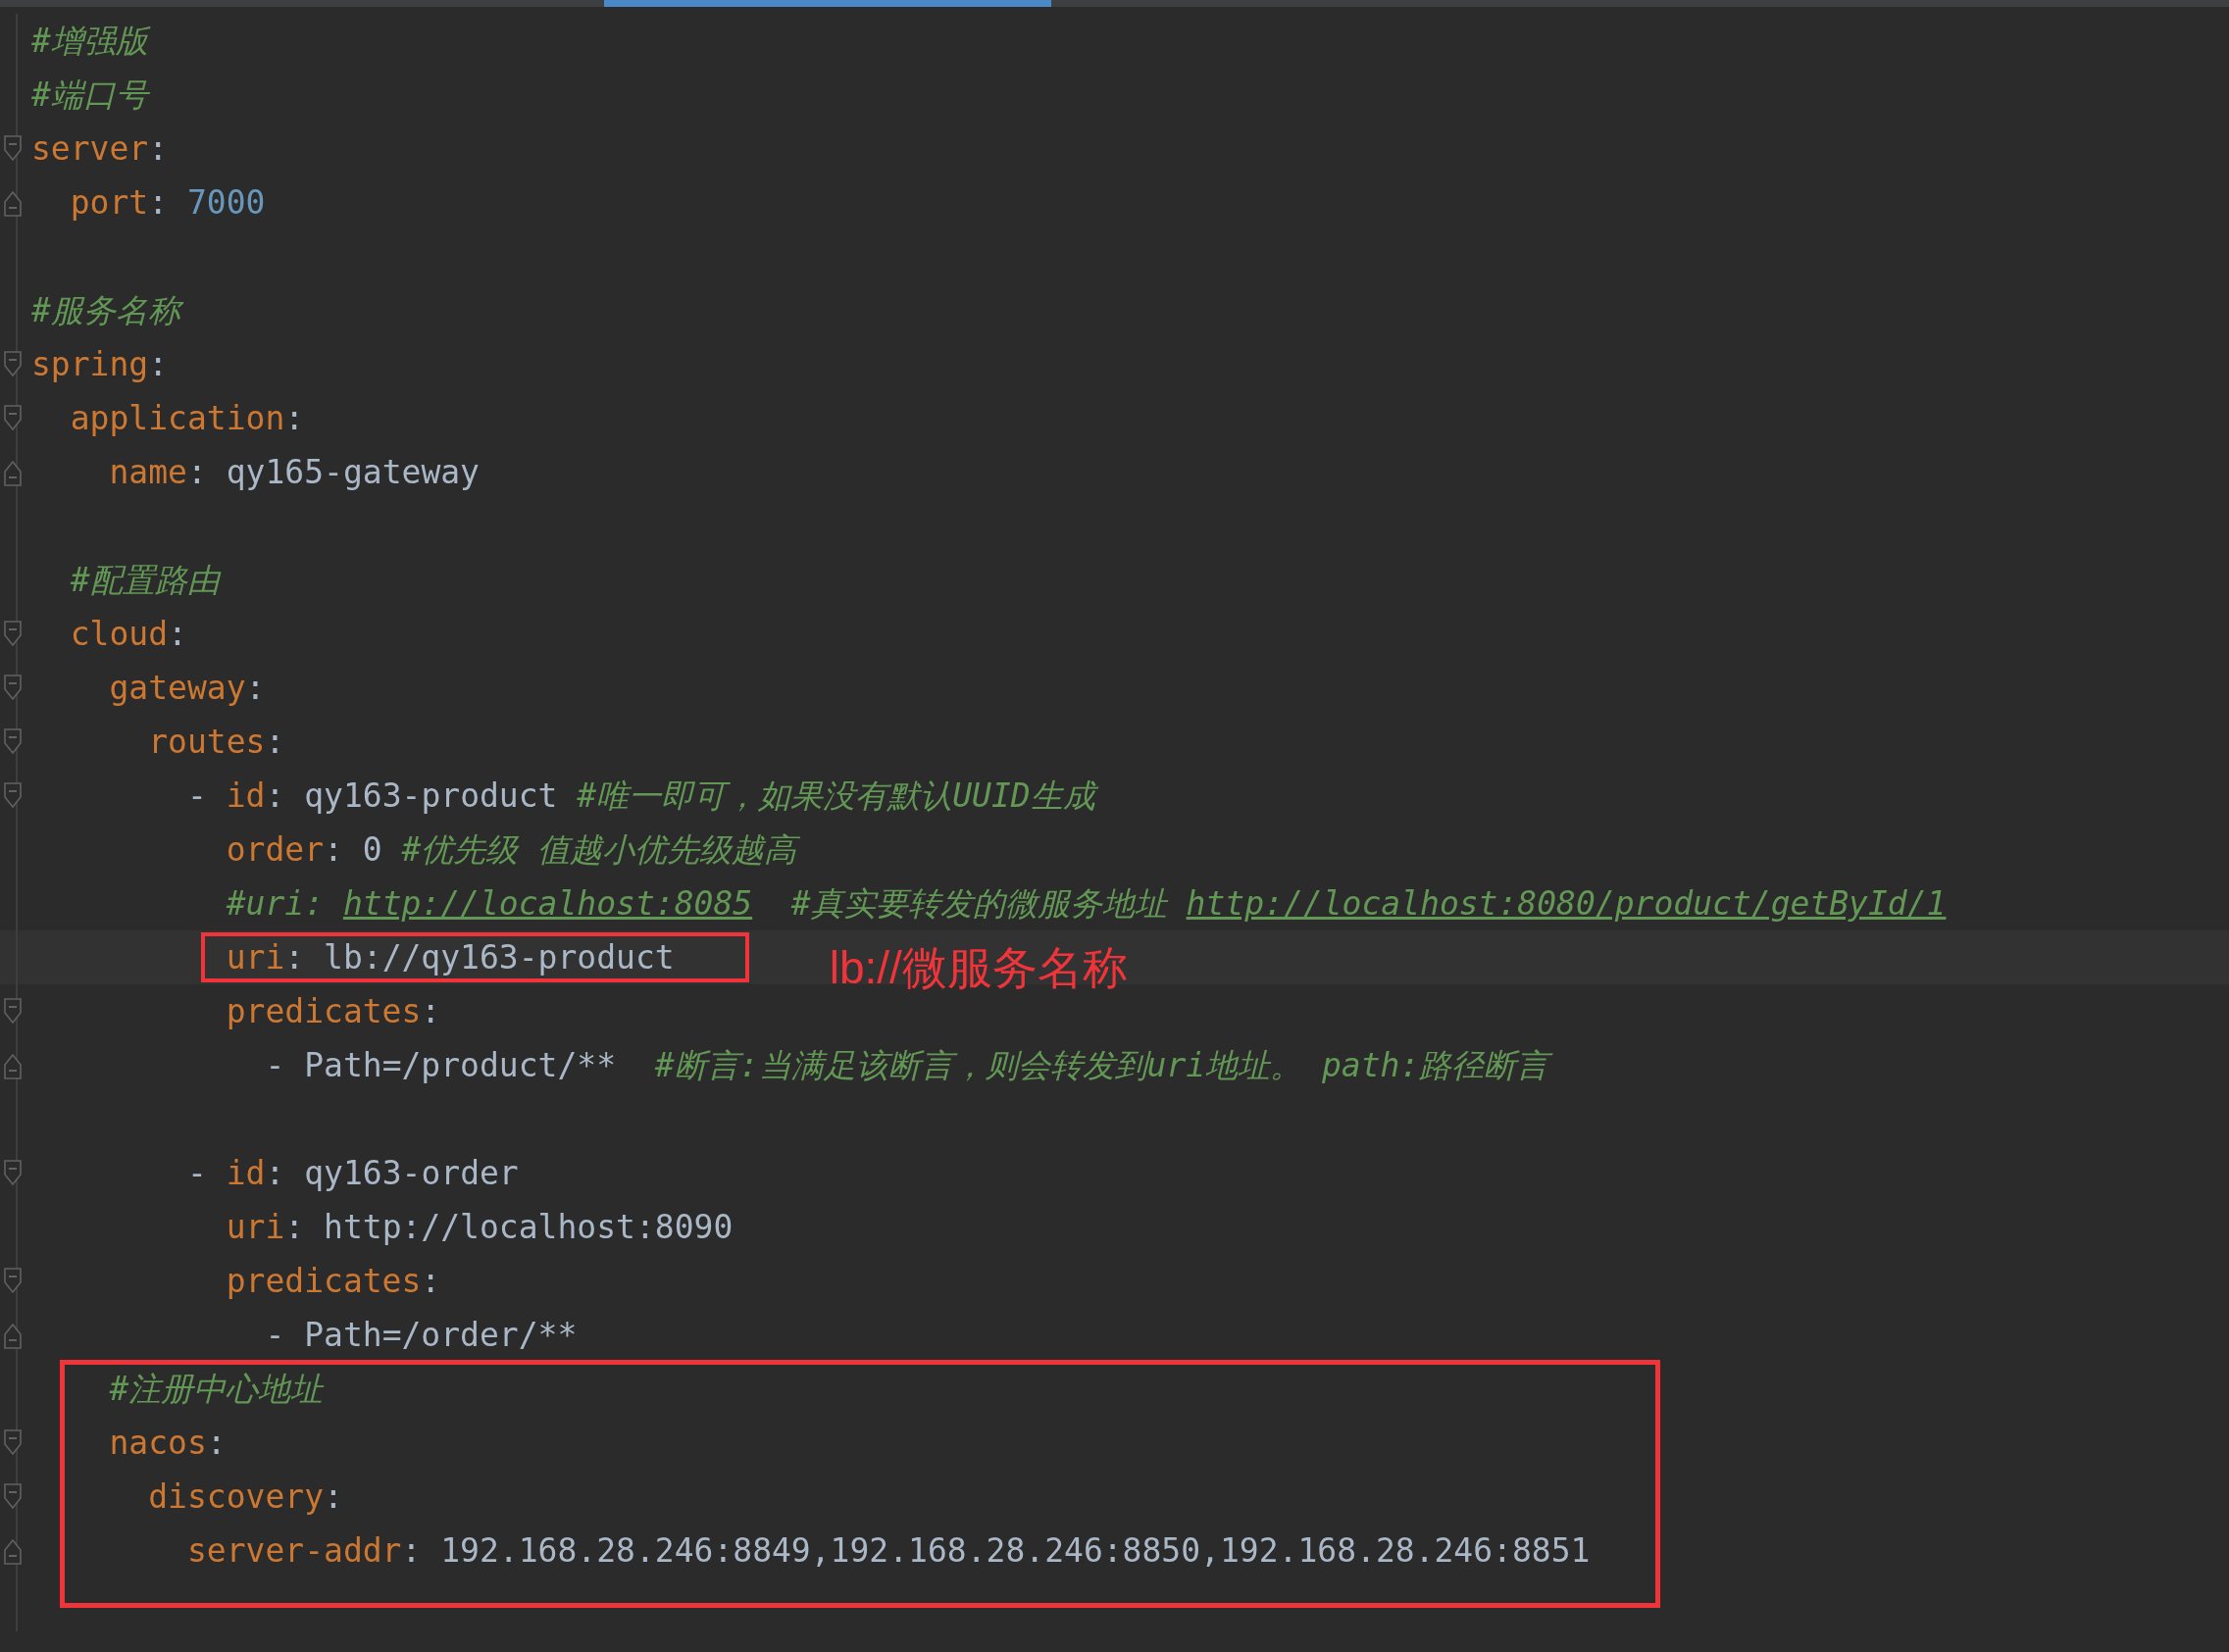 Image resolution: width=2229 pixels, height=1652 pixels. Describe the element at coordinates (167, 1443) in the screenshot. I see `code-line: nacos:` at that location.